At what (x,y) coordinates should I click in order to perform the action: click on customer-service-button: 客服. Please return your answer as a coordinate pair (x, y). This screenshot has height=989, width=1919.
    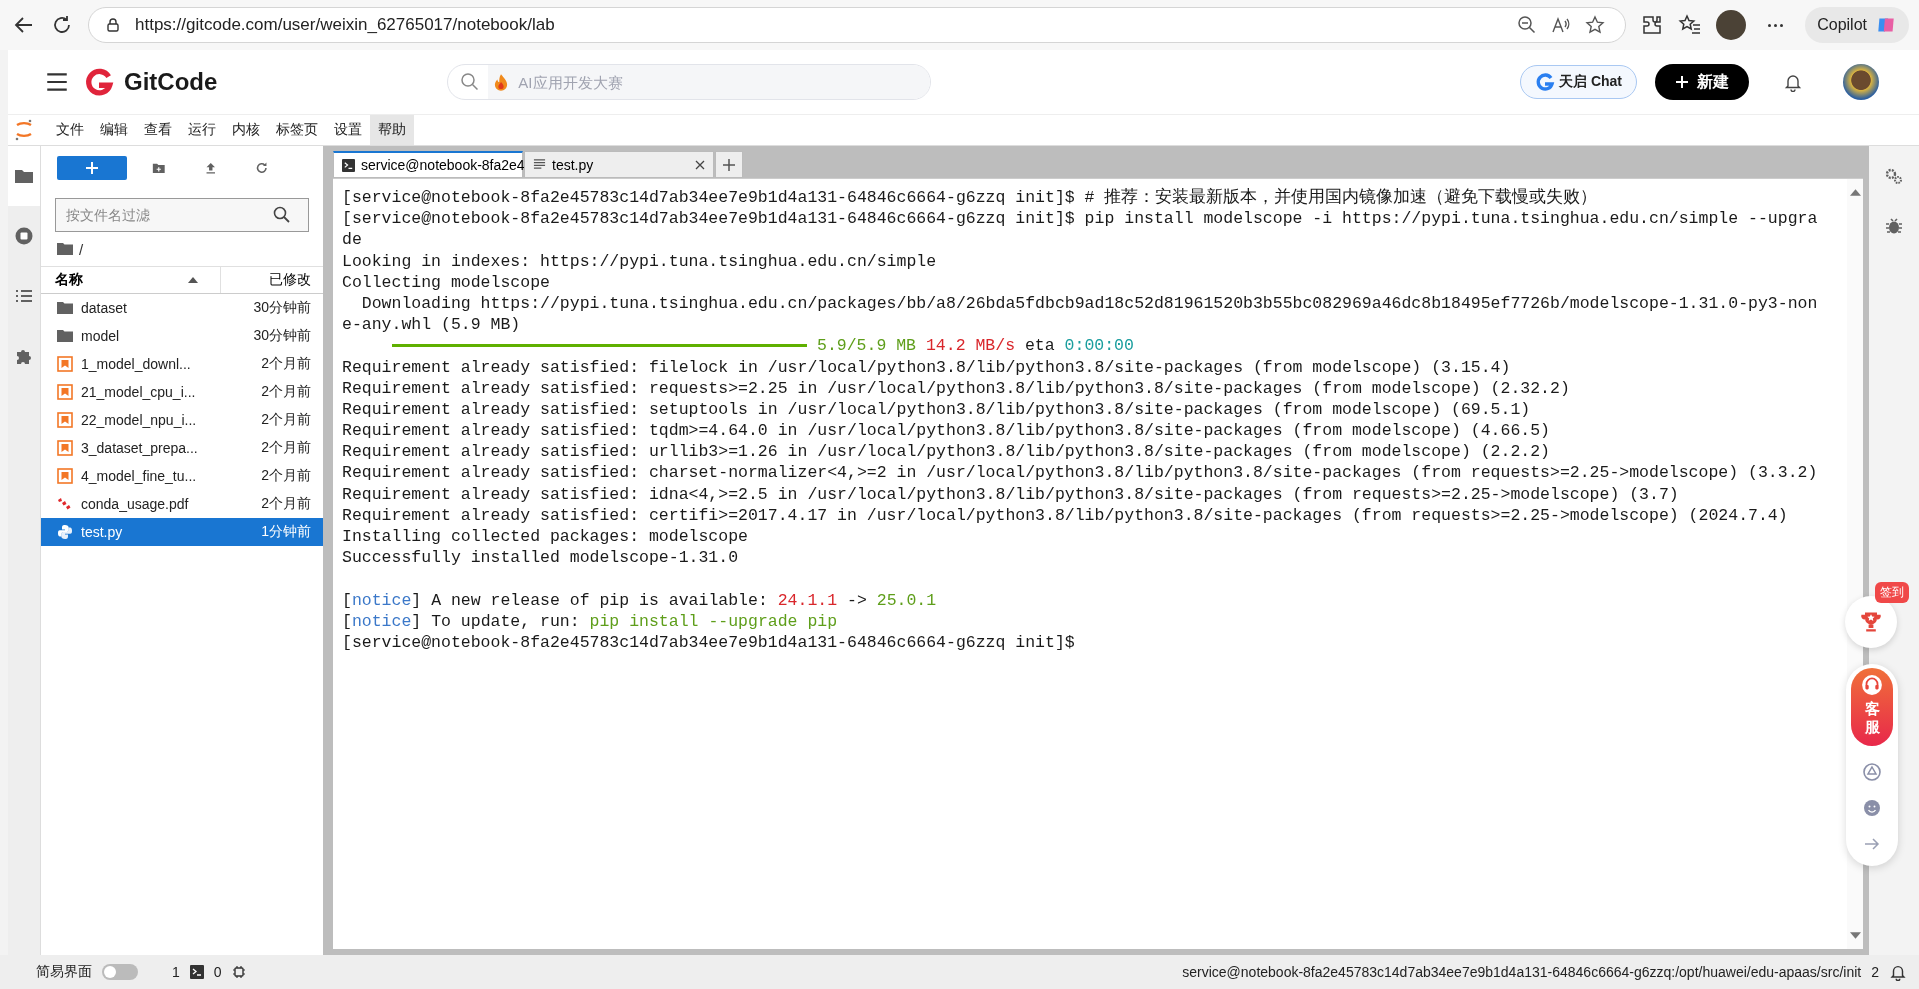
    Looking at the image, I should click on (1872, 707).